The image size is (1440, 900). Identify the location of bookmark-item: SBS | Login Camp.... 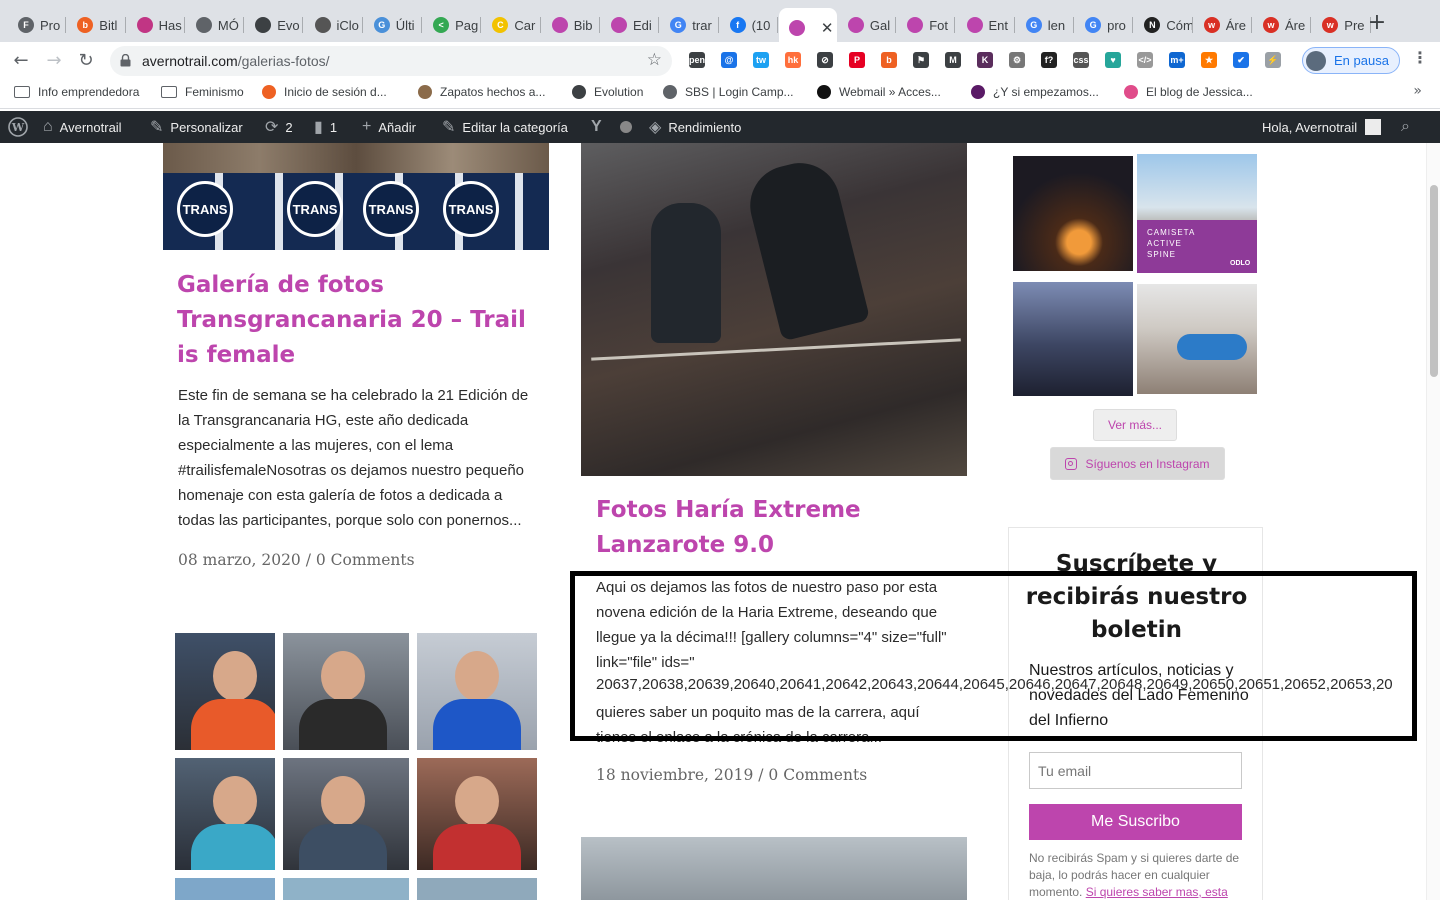
(728, 92).